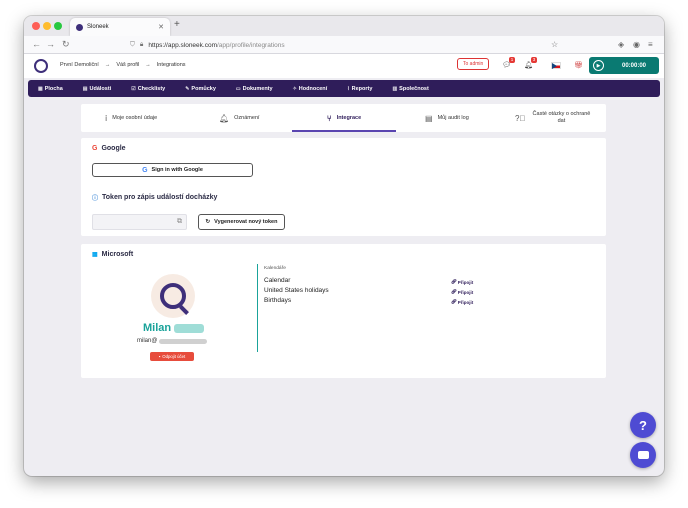  What do you see at coordinates (177, 24) in the screenshot?
I see `new-tab-icon: +` at bounding box center [177, 24].